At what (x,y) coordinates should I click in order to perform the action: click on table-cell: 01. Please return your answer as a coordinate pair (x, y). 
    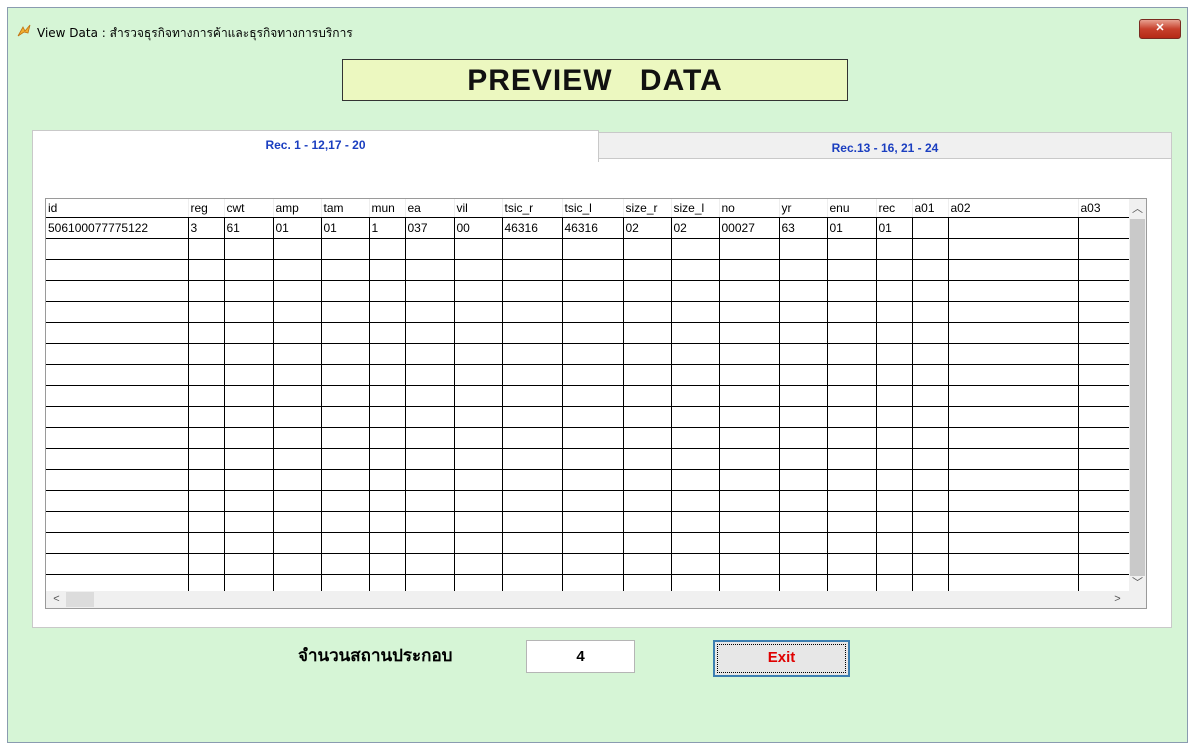
    Looking at the image, I should click on (345, 228).